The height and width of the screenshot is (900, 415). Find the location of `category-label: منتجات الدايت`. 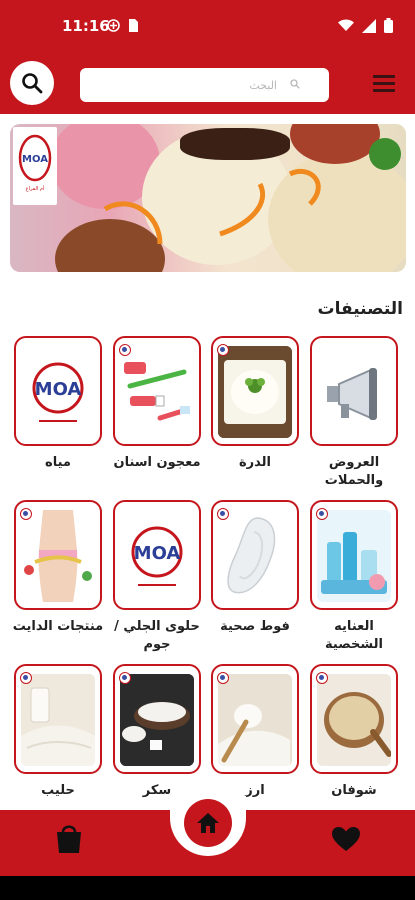

category-label: منتجات الدايت is located at coordinates (58, 626).